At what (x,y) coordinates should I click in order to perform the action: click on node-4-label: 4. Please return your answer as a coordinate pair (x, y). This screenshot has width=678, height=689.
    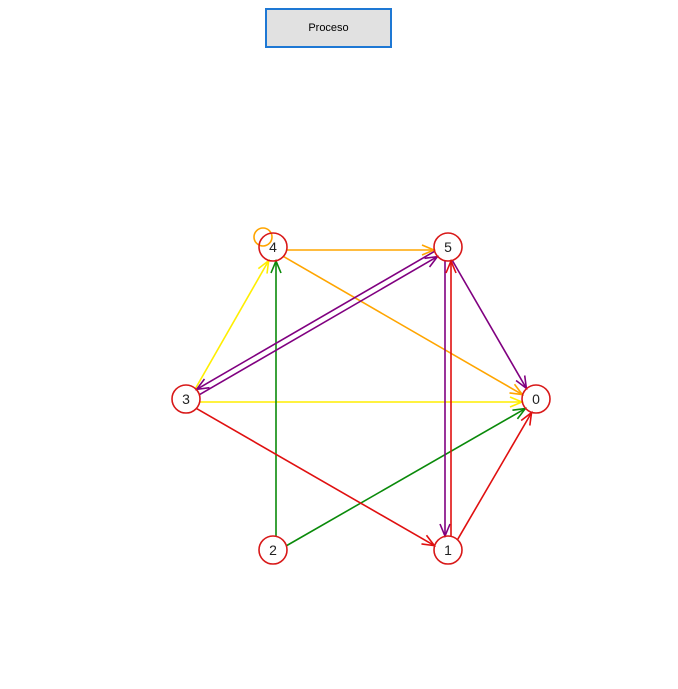
    Looking at the image, I should click on (273, 247).